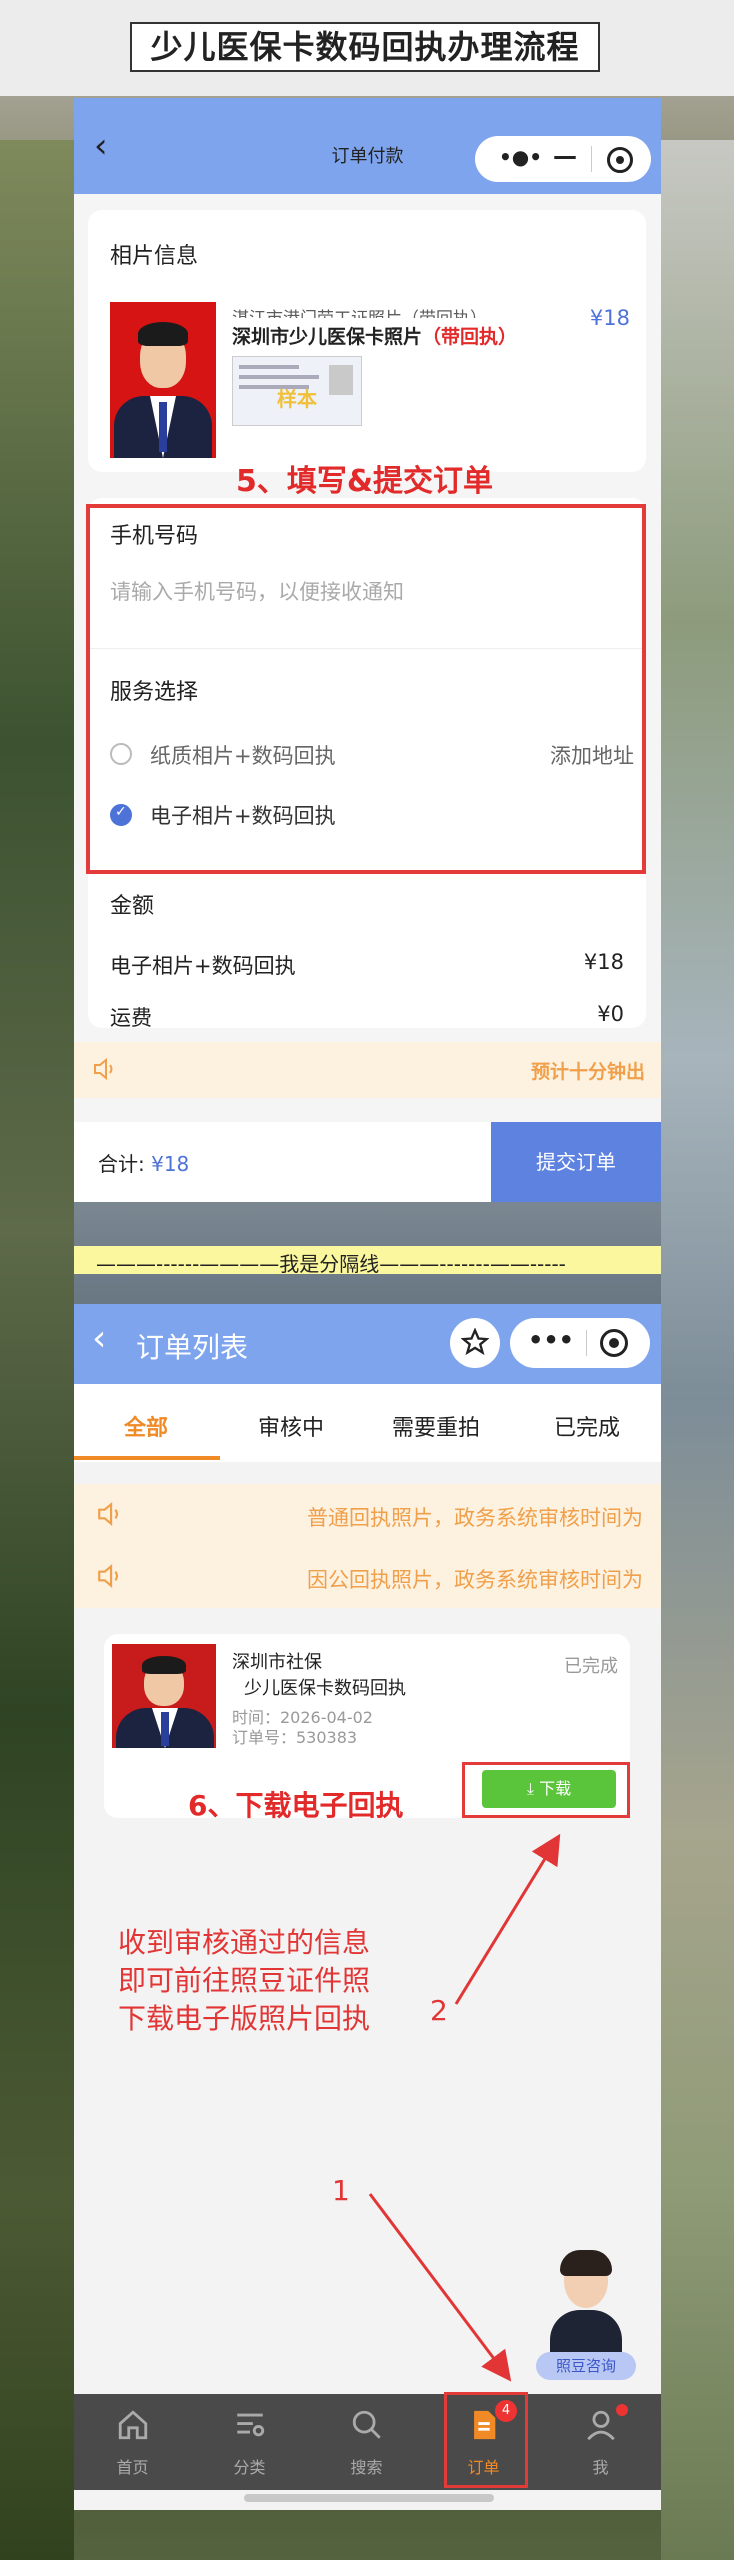  I want to click on close-icon, so click(620, 160).